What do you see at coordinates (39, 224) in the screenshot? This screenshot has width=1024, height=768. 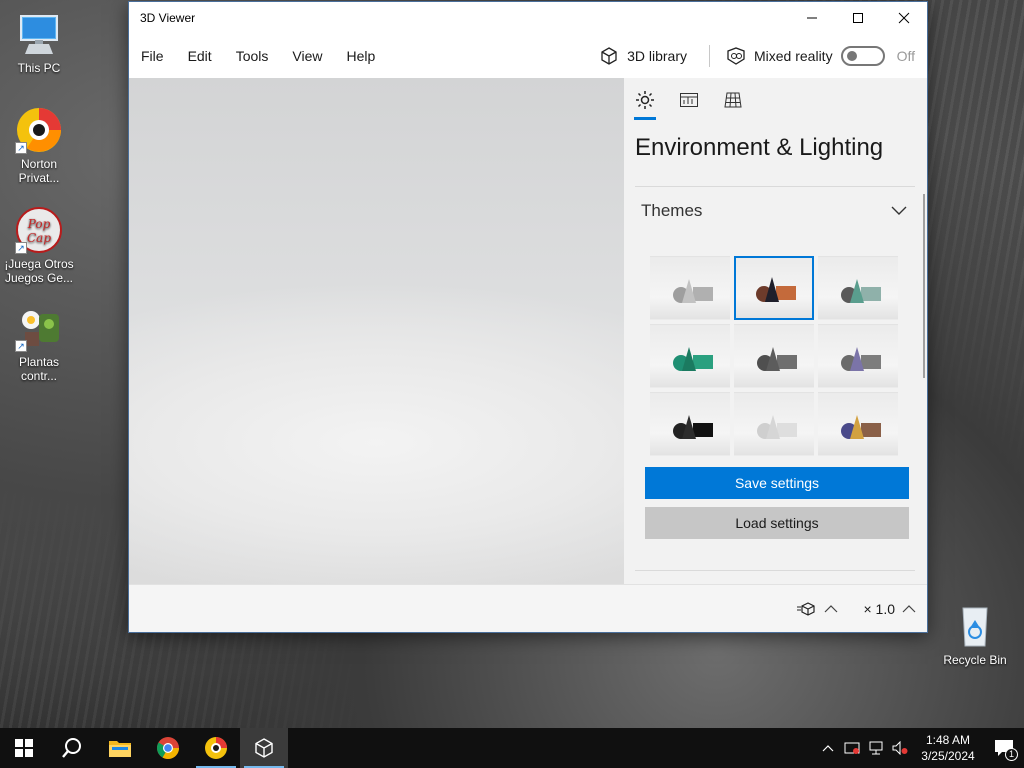 I see `svg-text: Pop` at bounding box center [39, 224].